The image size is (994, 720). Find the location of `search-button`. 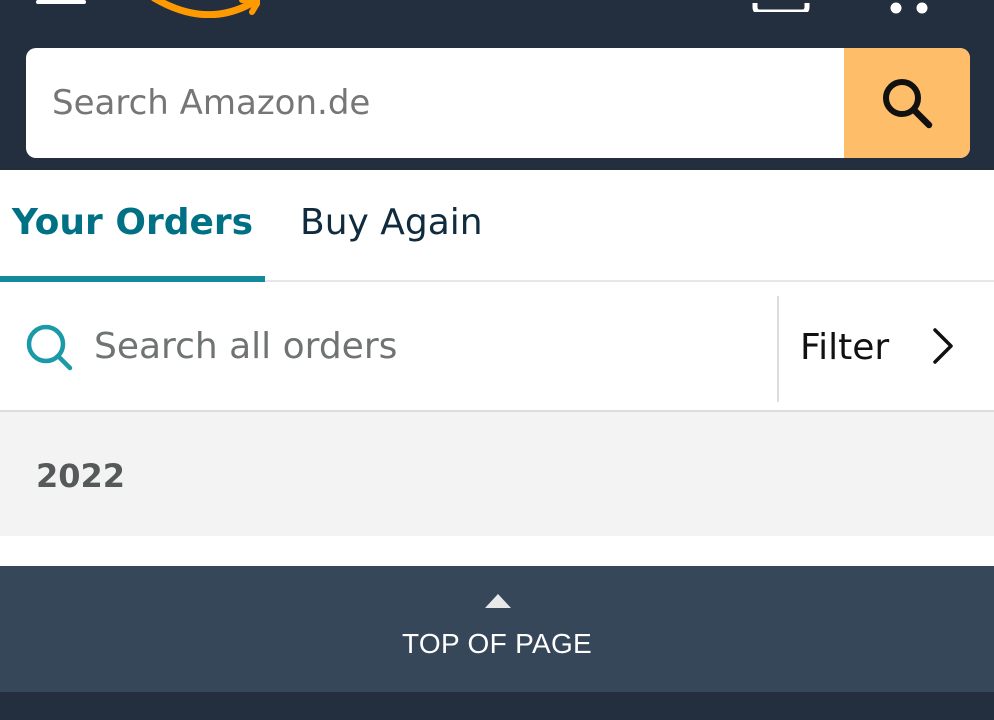

search-button is located at coordinates (907, 103).